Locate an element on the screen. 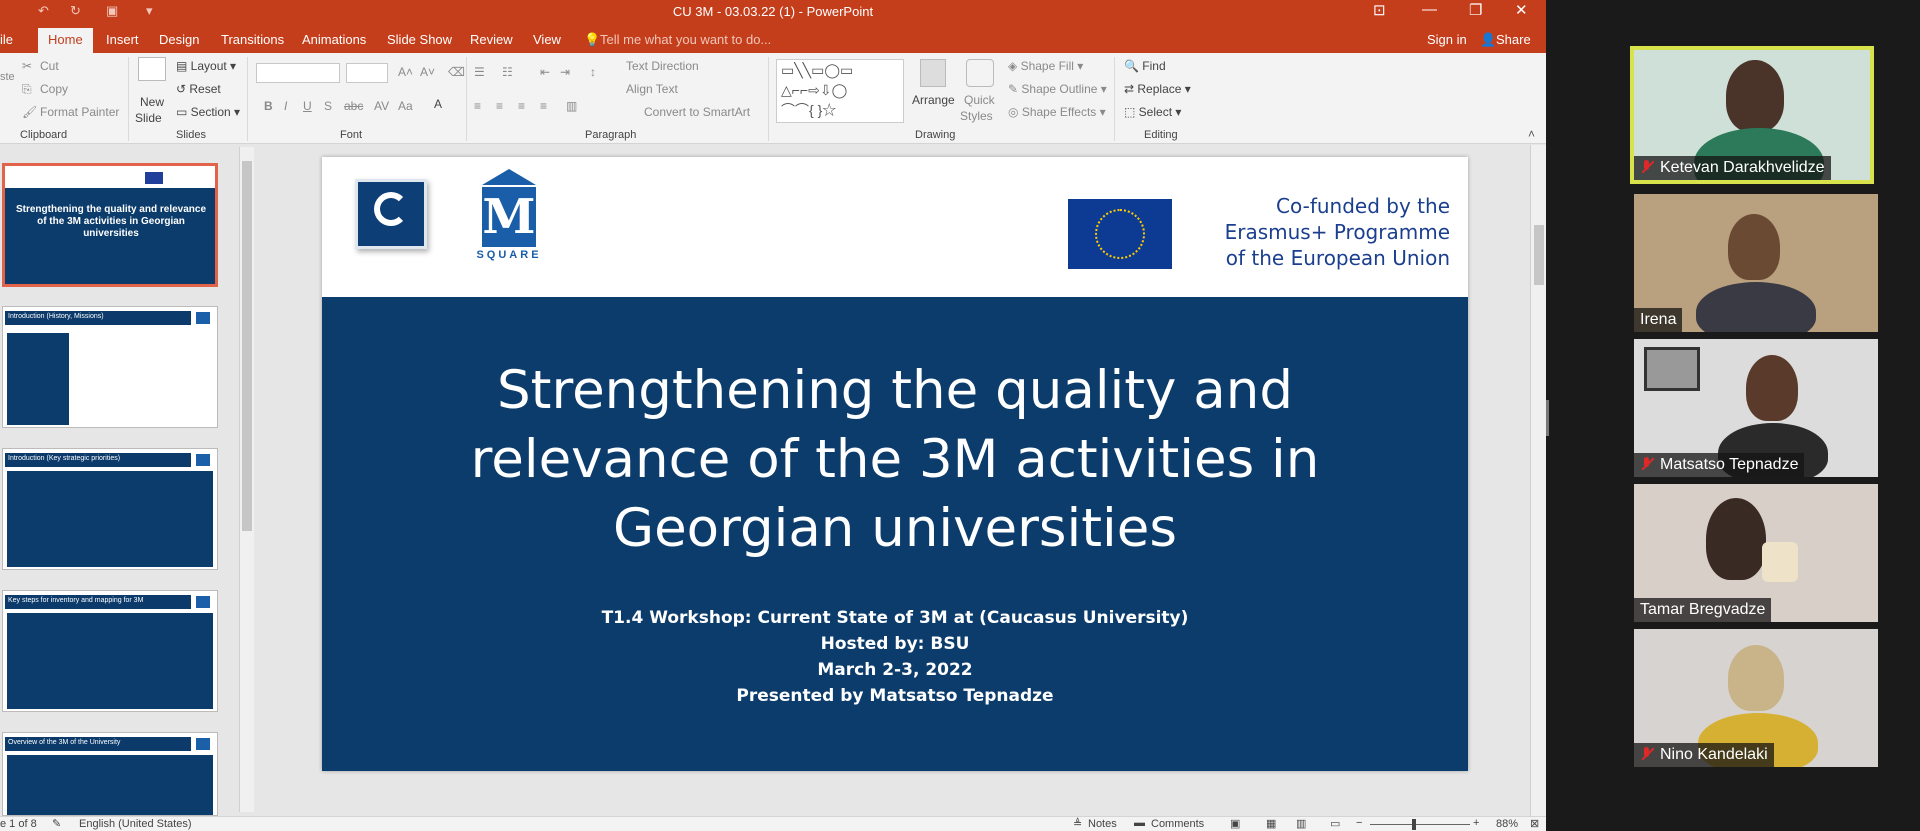 The image size is (1920, 831). tab-home: Home is located at coordinates (65, 40).